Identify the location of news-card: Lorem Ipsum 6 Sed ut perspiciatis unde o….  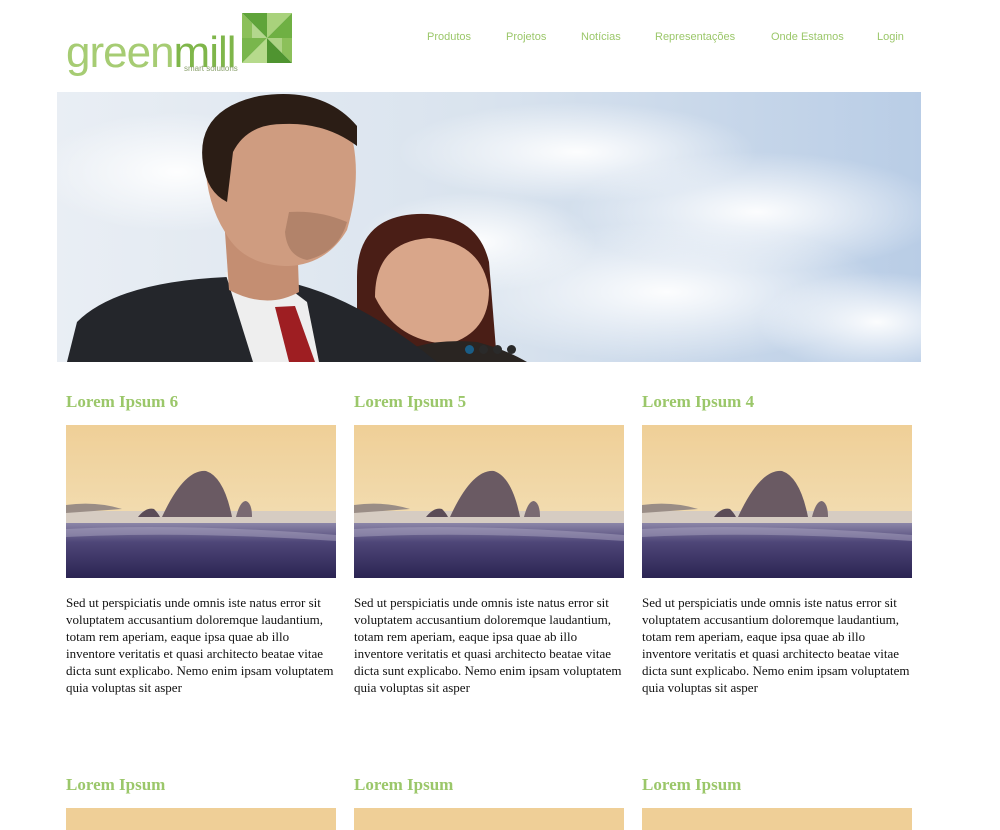
(201, 557).